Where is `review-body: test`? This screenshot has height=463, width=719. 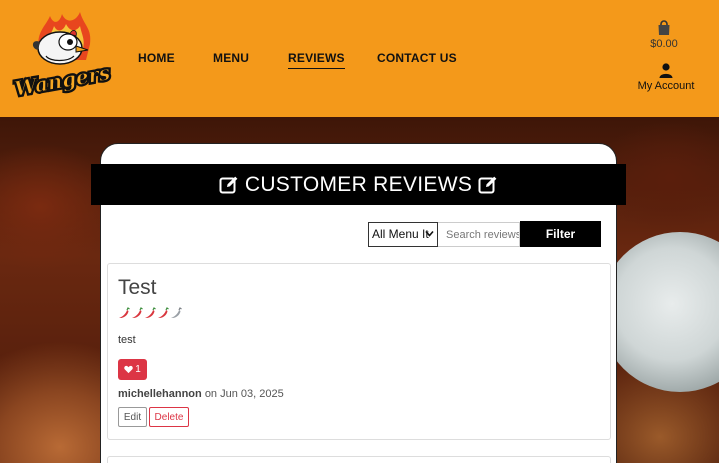
review-body: test is located at coordinates (127, 340).